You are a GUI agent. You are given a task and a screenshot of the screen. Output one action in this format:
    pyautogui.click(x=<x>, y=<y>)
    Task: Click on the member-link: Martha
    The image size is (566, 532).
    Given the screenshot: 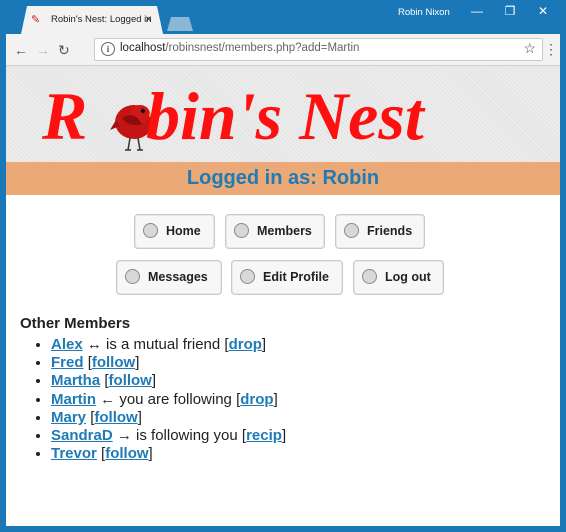 What is the action you would take?
    pyautogui.click(x=75, y=380)
    